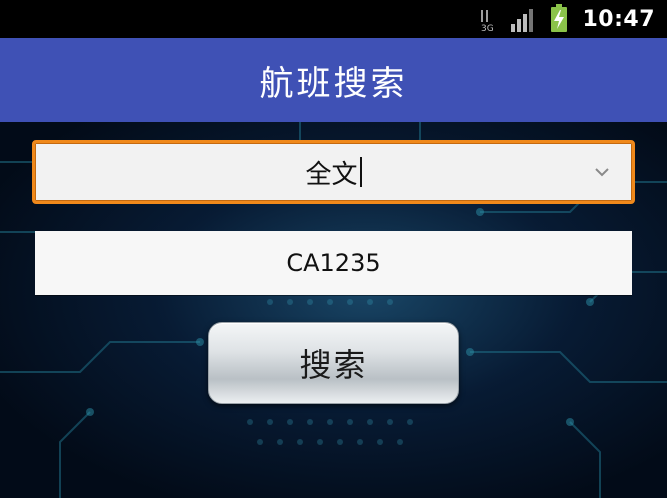 This screenshot has height=498, width=667. Describe the element at coordinates (360, 172) in the screenshot. I see `text-cursor` at that location.